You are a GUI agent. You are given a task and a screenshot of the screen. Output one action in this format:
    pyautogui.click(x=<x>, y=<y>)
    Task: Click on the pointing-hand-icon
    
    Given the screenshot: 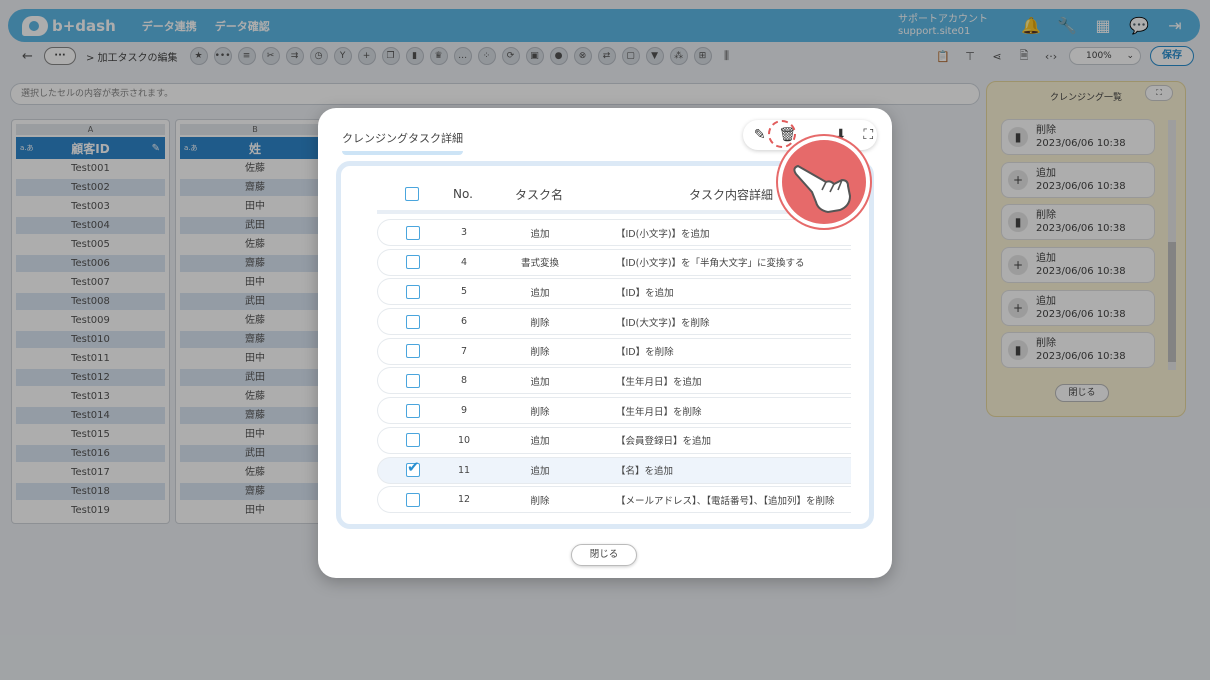 What is the action you would take?
    pyautogui.click(x=824, y=182)
    